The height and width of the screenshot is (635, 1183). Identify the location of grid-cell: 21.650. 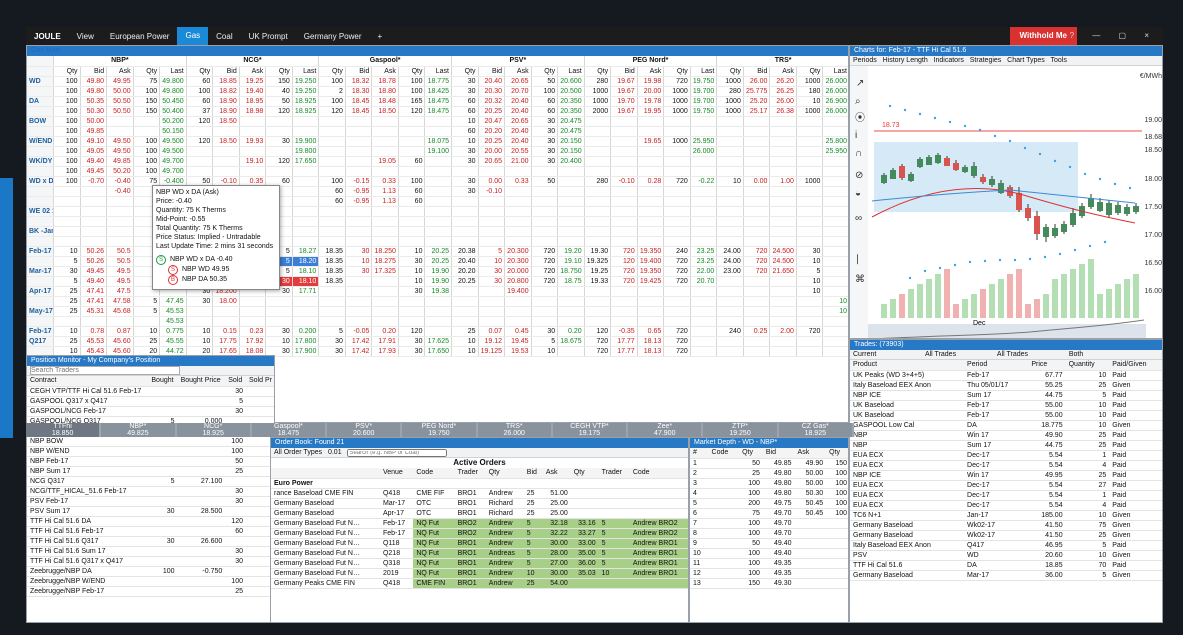
(783, 271).